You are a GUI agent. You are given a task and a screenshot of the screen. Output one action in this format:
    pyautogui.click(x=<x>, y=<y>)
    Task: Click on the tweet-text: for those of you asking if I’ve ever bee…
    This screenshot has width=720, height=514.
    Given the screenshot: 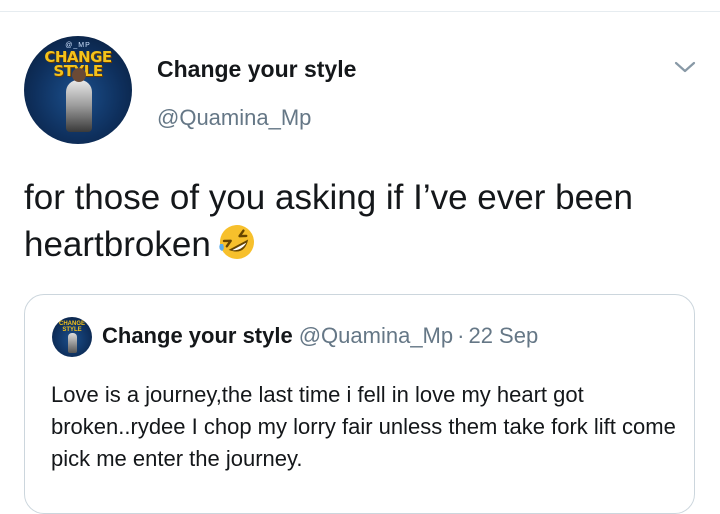 What is the action you would take?
    pyautogui.click(x=328, y=221)
    